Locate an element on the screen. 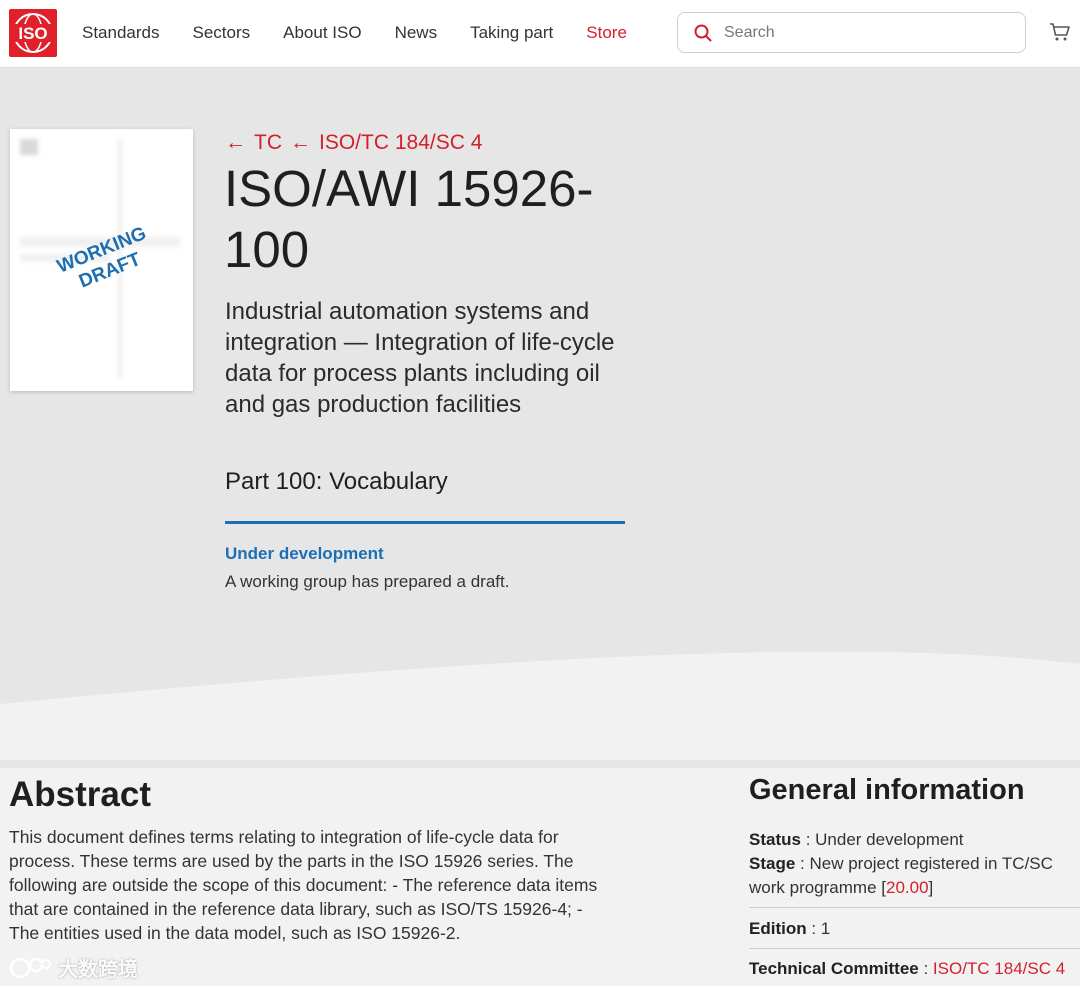  watermark-logo-icon is located at coordinates (30, 967).